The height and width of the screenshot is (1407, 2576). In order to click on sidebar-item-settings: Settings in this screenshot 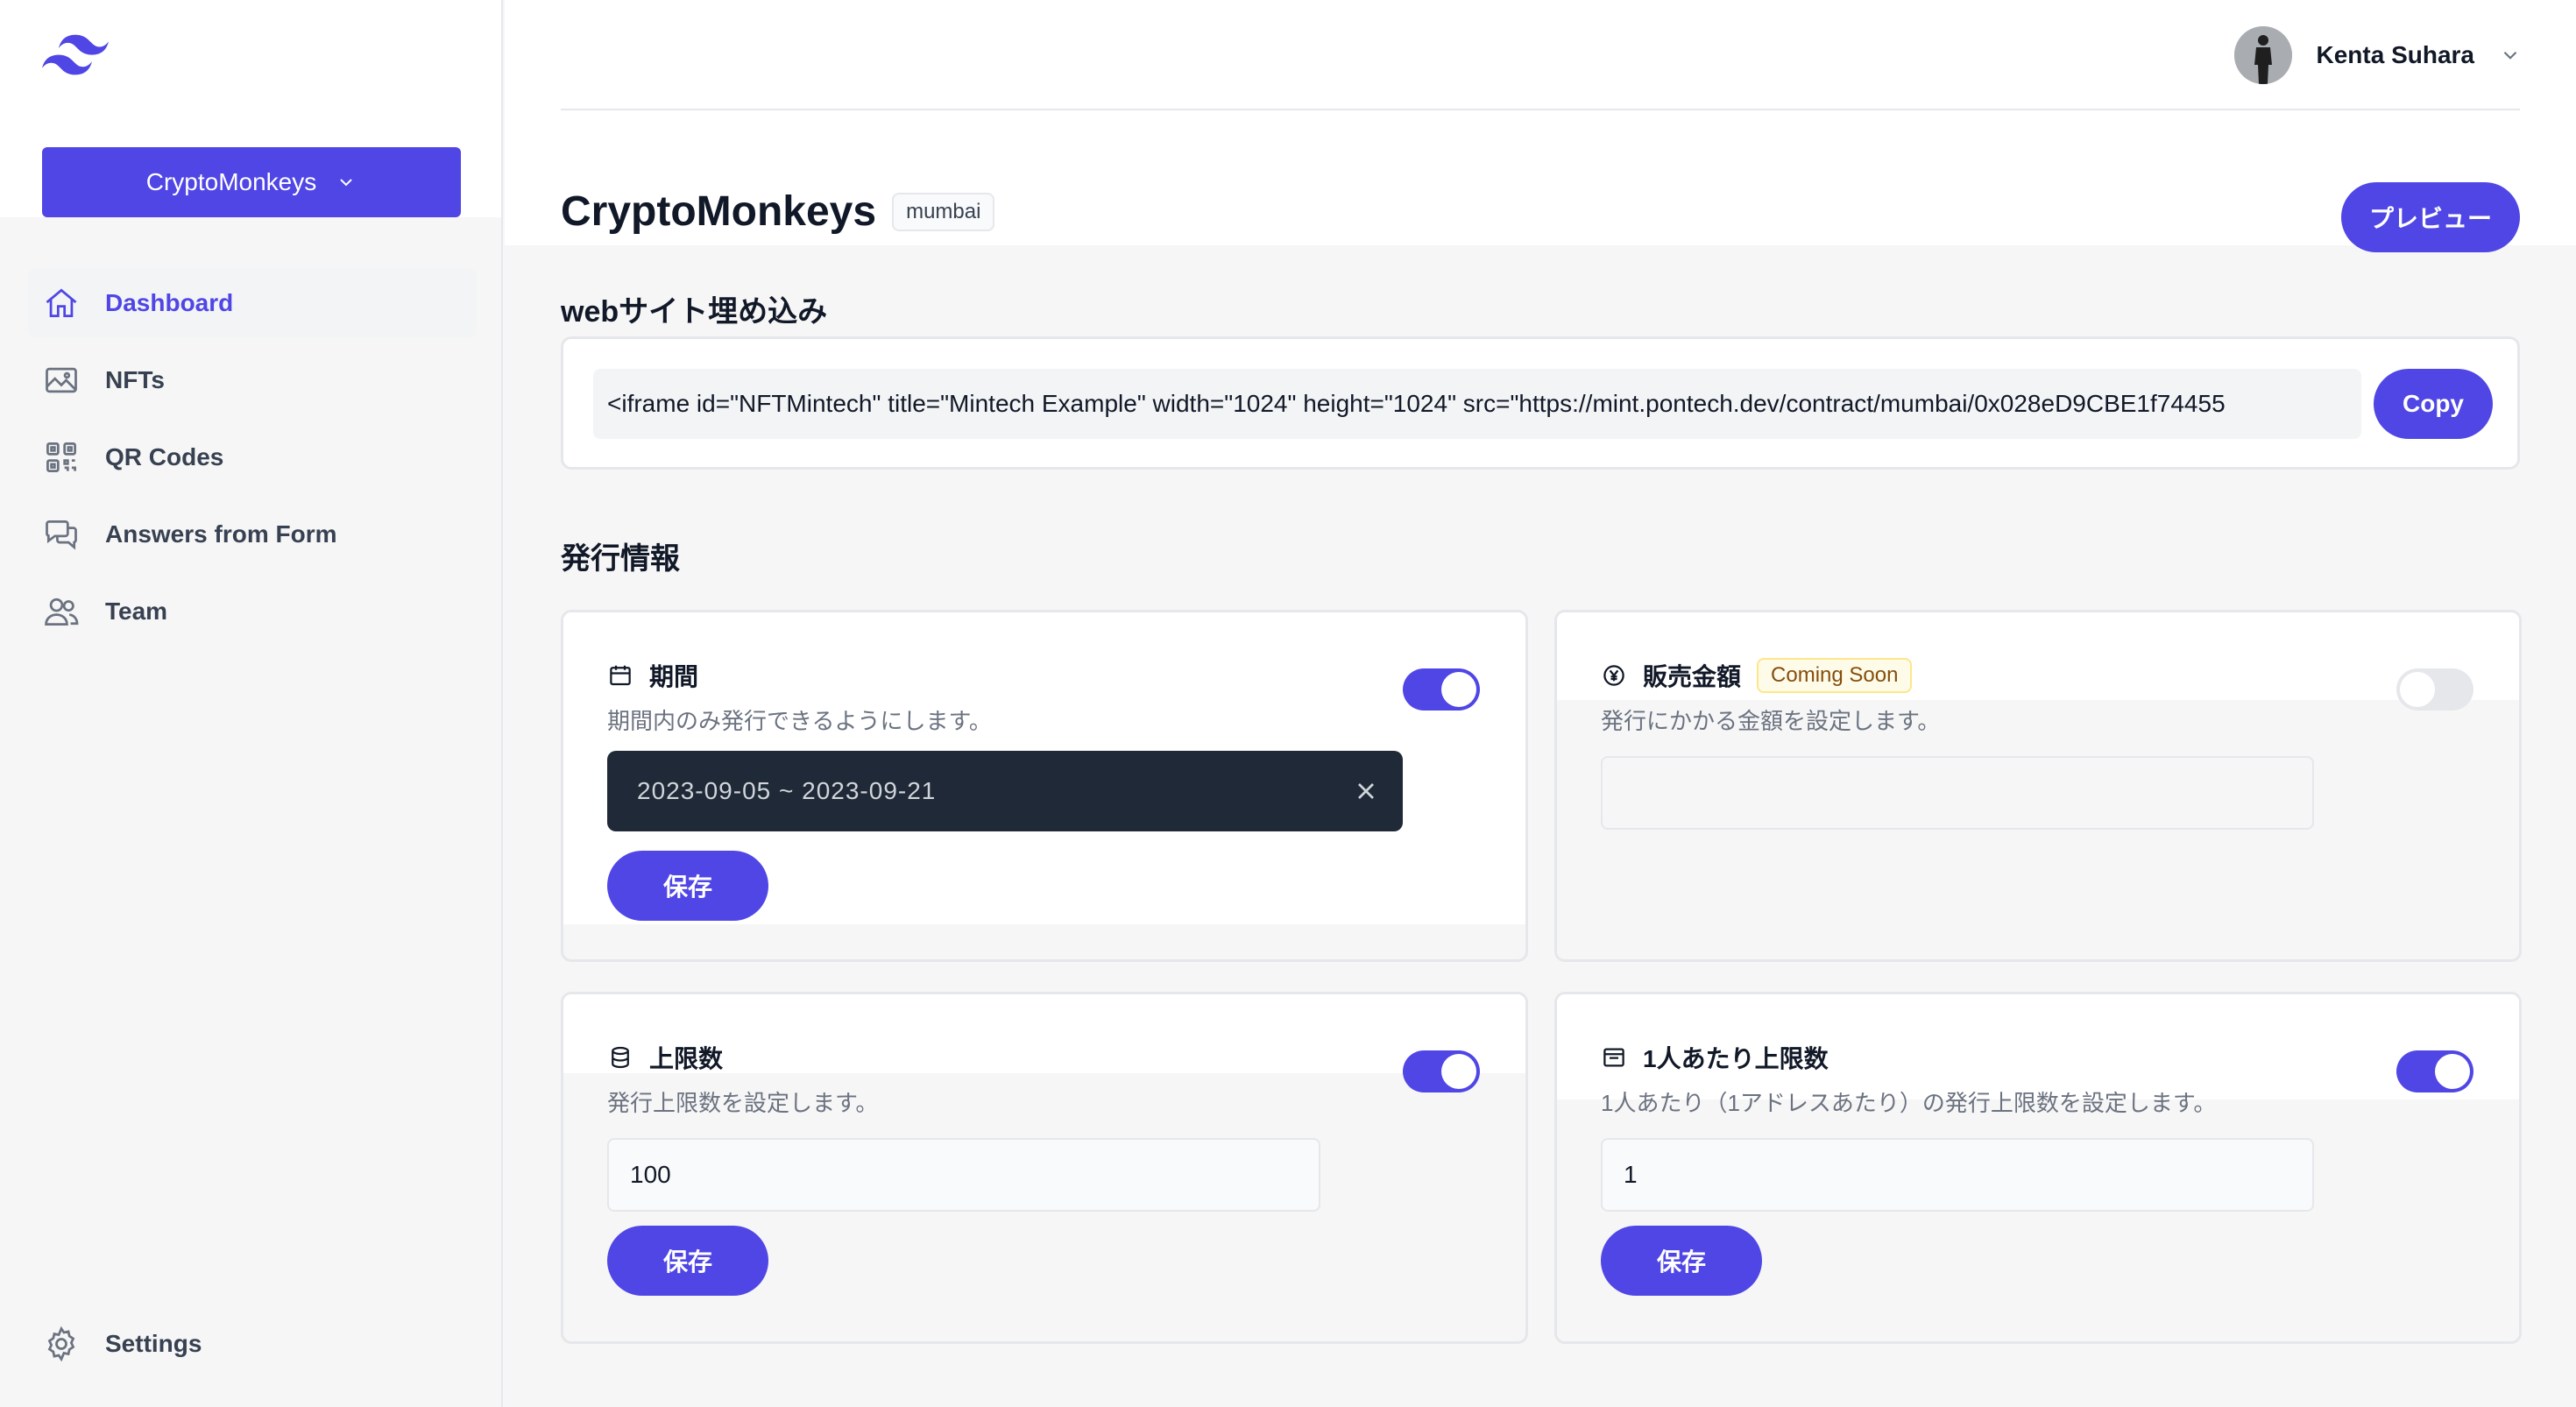, I will do `click(252, 1344)`.